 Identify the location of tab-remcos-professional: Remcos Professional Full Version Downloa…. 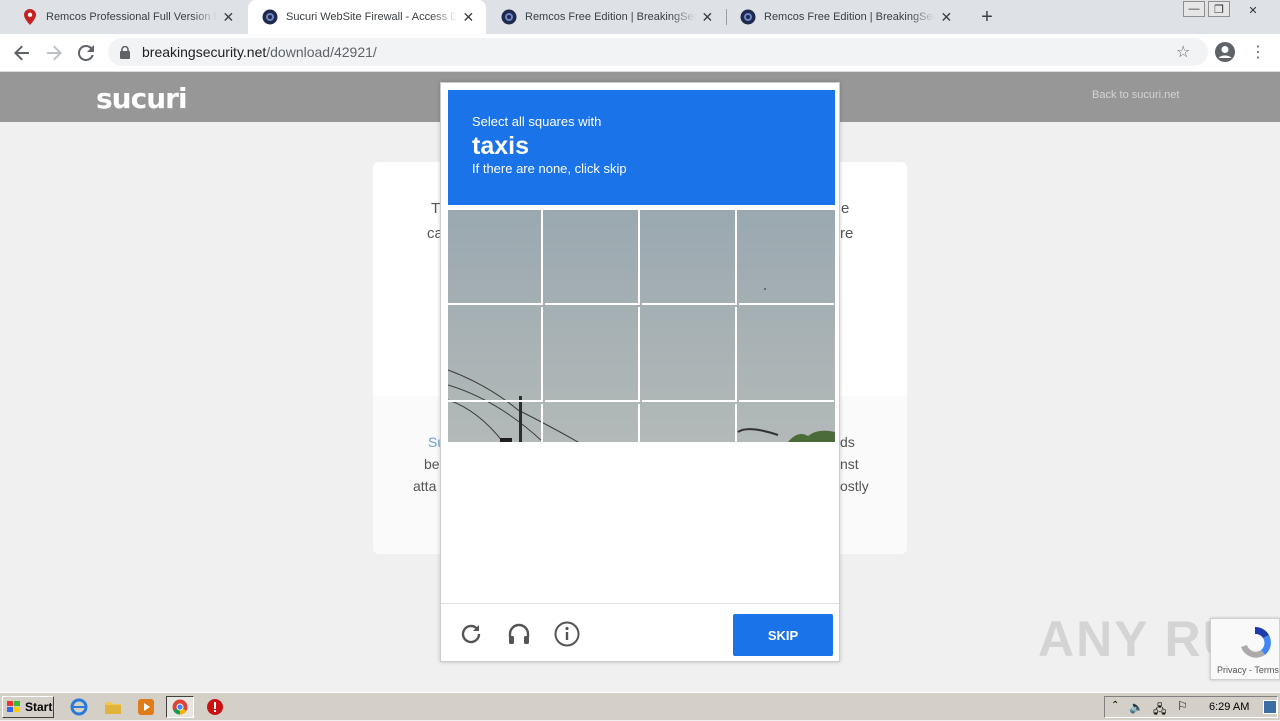
(127, 17).